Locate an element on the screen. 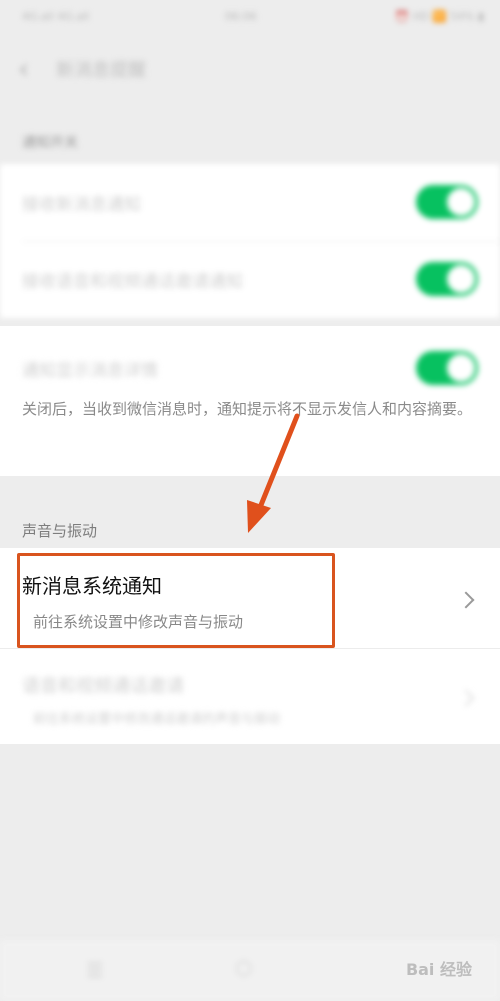  watermark: Bai 经验 is located at coordinates (438, 969).